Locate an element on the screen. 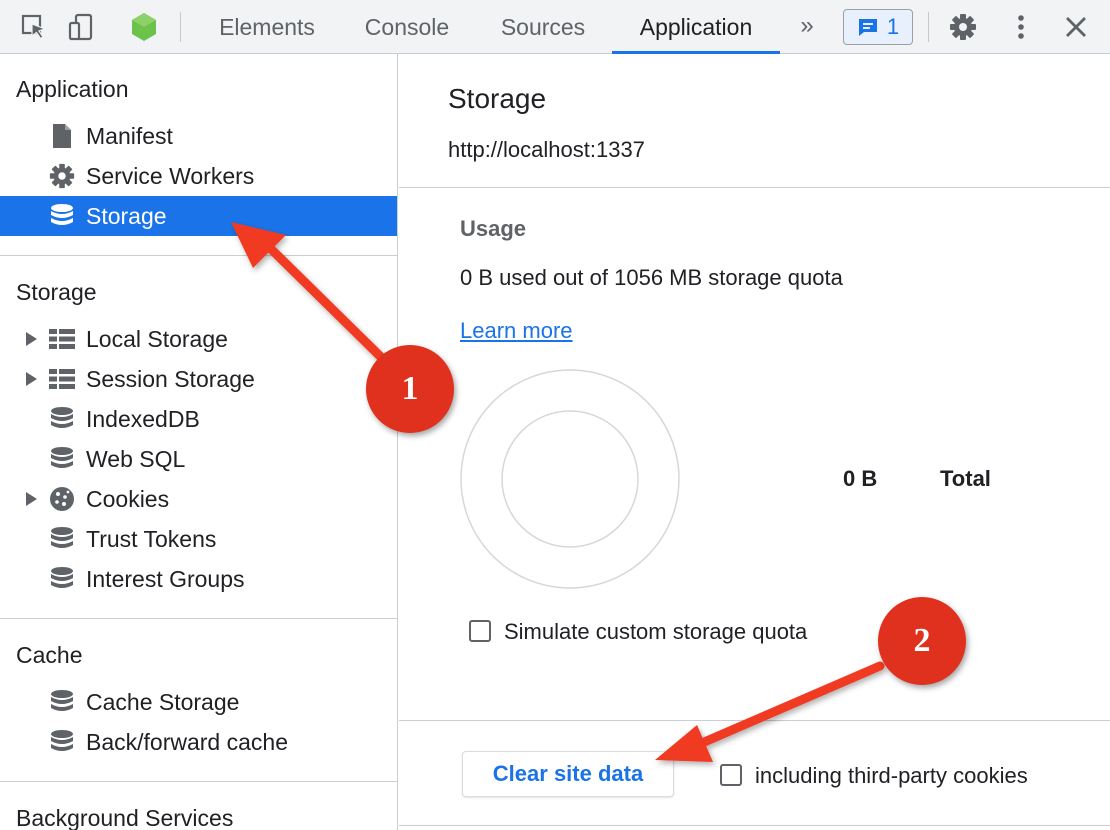 This screenshot has width=1110, height=830. issues-count: 1 is located at coordinates (893, 26).